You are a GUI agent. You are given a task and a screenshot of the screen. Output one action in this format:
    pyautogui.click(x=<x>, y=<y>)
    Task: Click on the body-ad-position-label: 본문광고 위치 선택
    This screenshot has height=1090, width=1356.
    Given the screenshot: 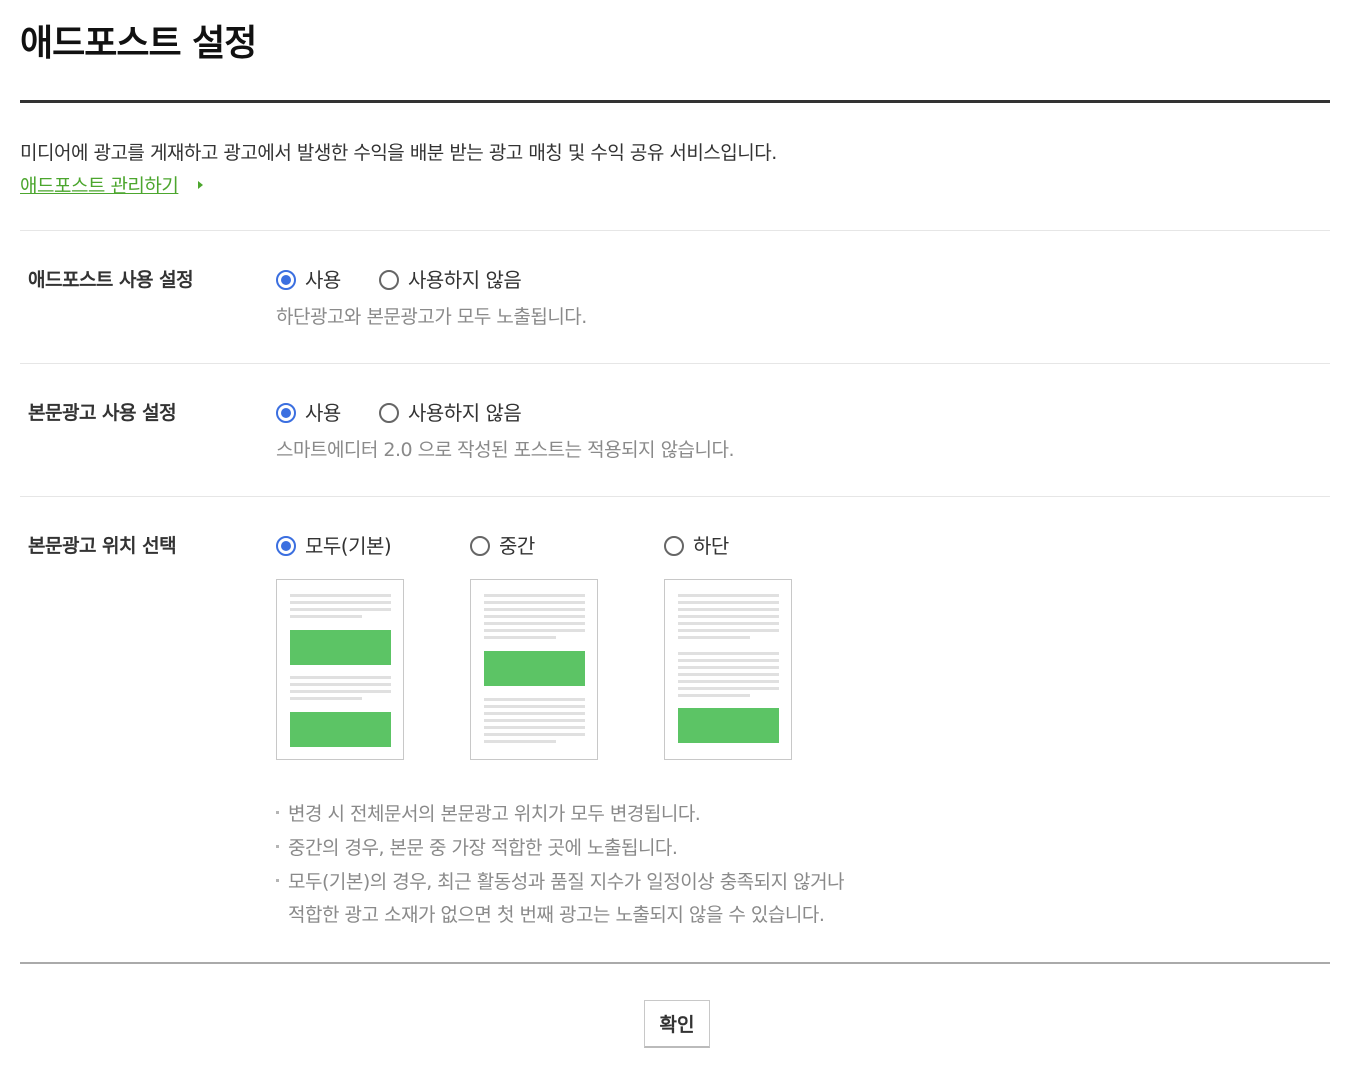 What is the action you would take?
    pyautogui.click(x=102, y=546)
    